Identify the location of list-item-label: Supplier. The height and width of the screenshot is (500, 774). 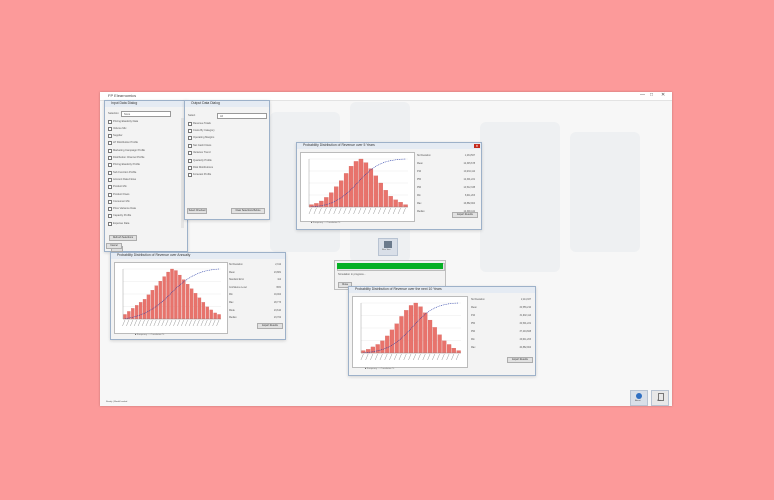
(118, 136).